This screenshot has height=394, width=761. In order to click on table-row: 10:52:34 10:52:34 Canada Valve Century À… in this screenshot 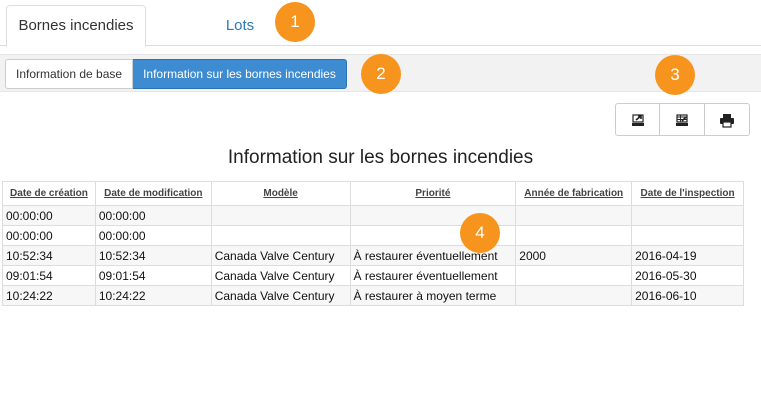, I will do `click(373, 255)`.